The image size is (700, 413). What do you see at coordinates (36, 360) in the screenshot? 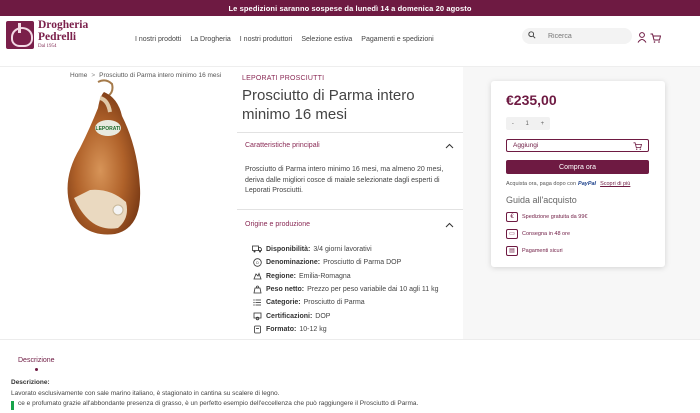
I see `tab-descrizione: Descrizione` at bounding box center [36, 360].